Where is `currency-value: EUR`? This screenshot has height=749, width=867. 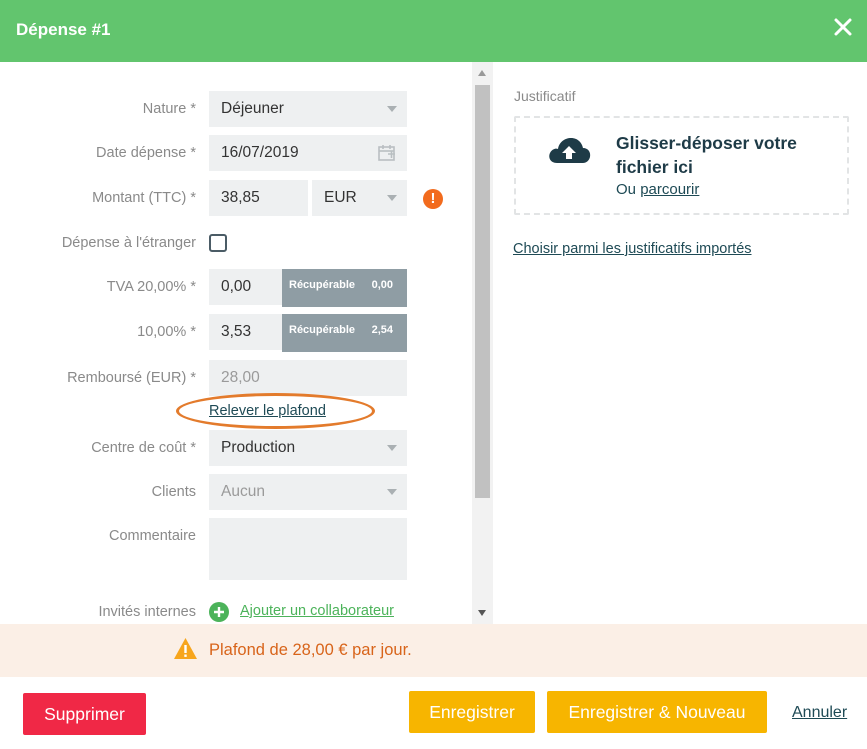
currency-value: EUR is located at coordinates (340, 197).